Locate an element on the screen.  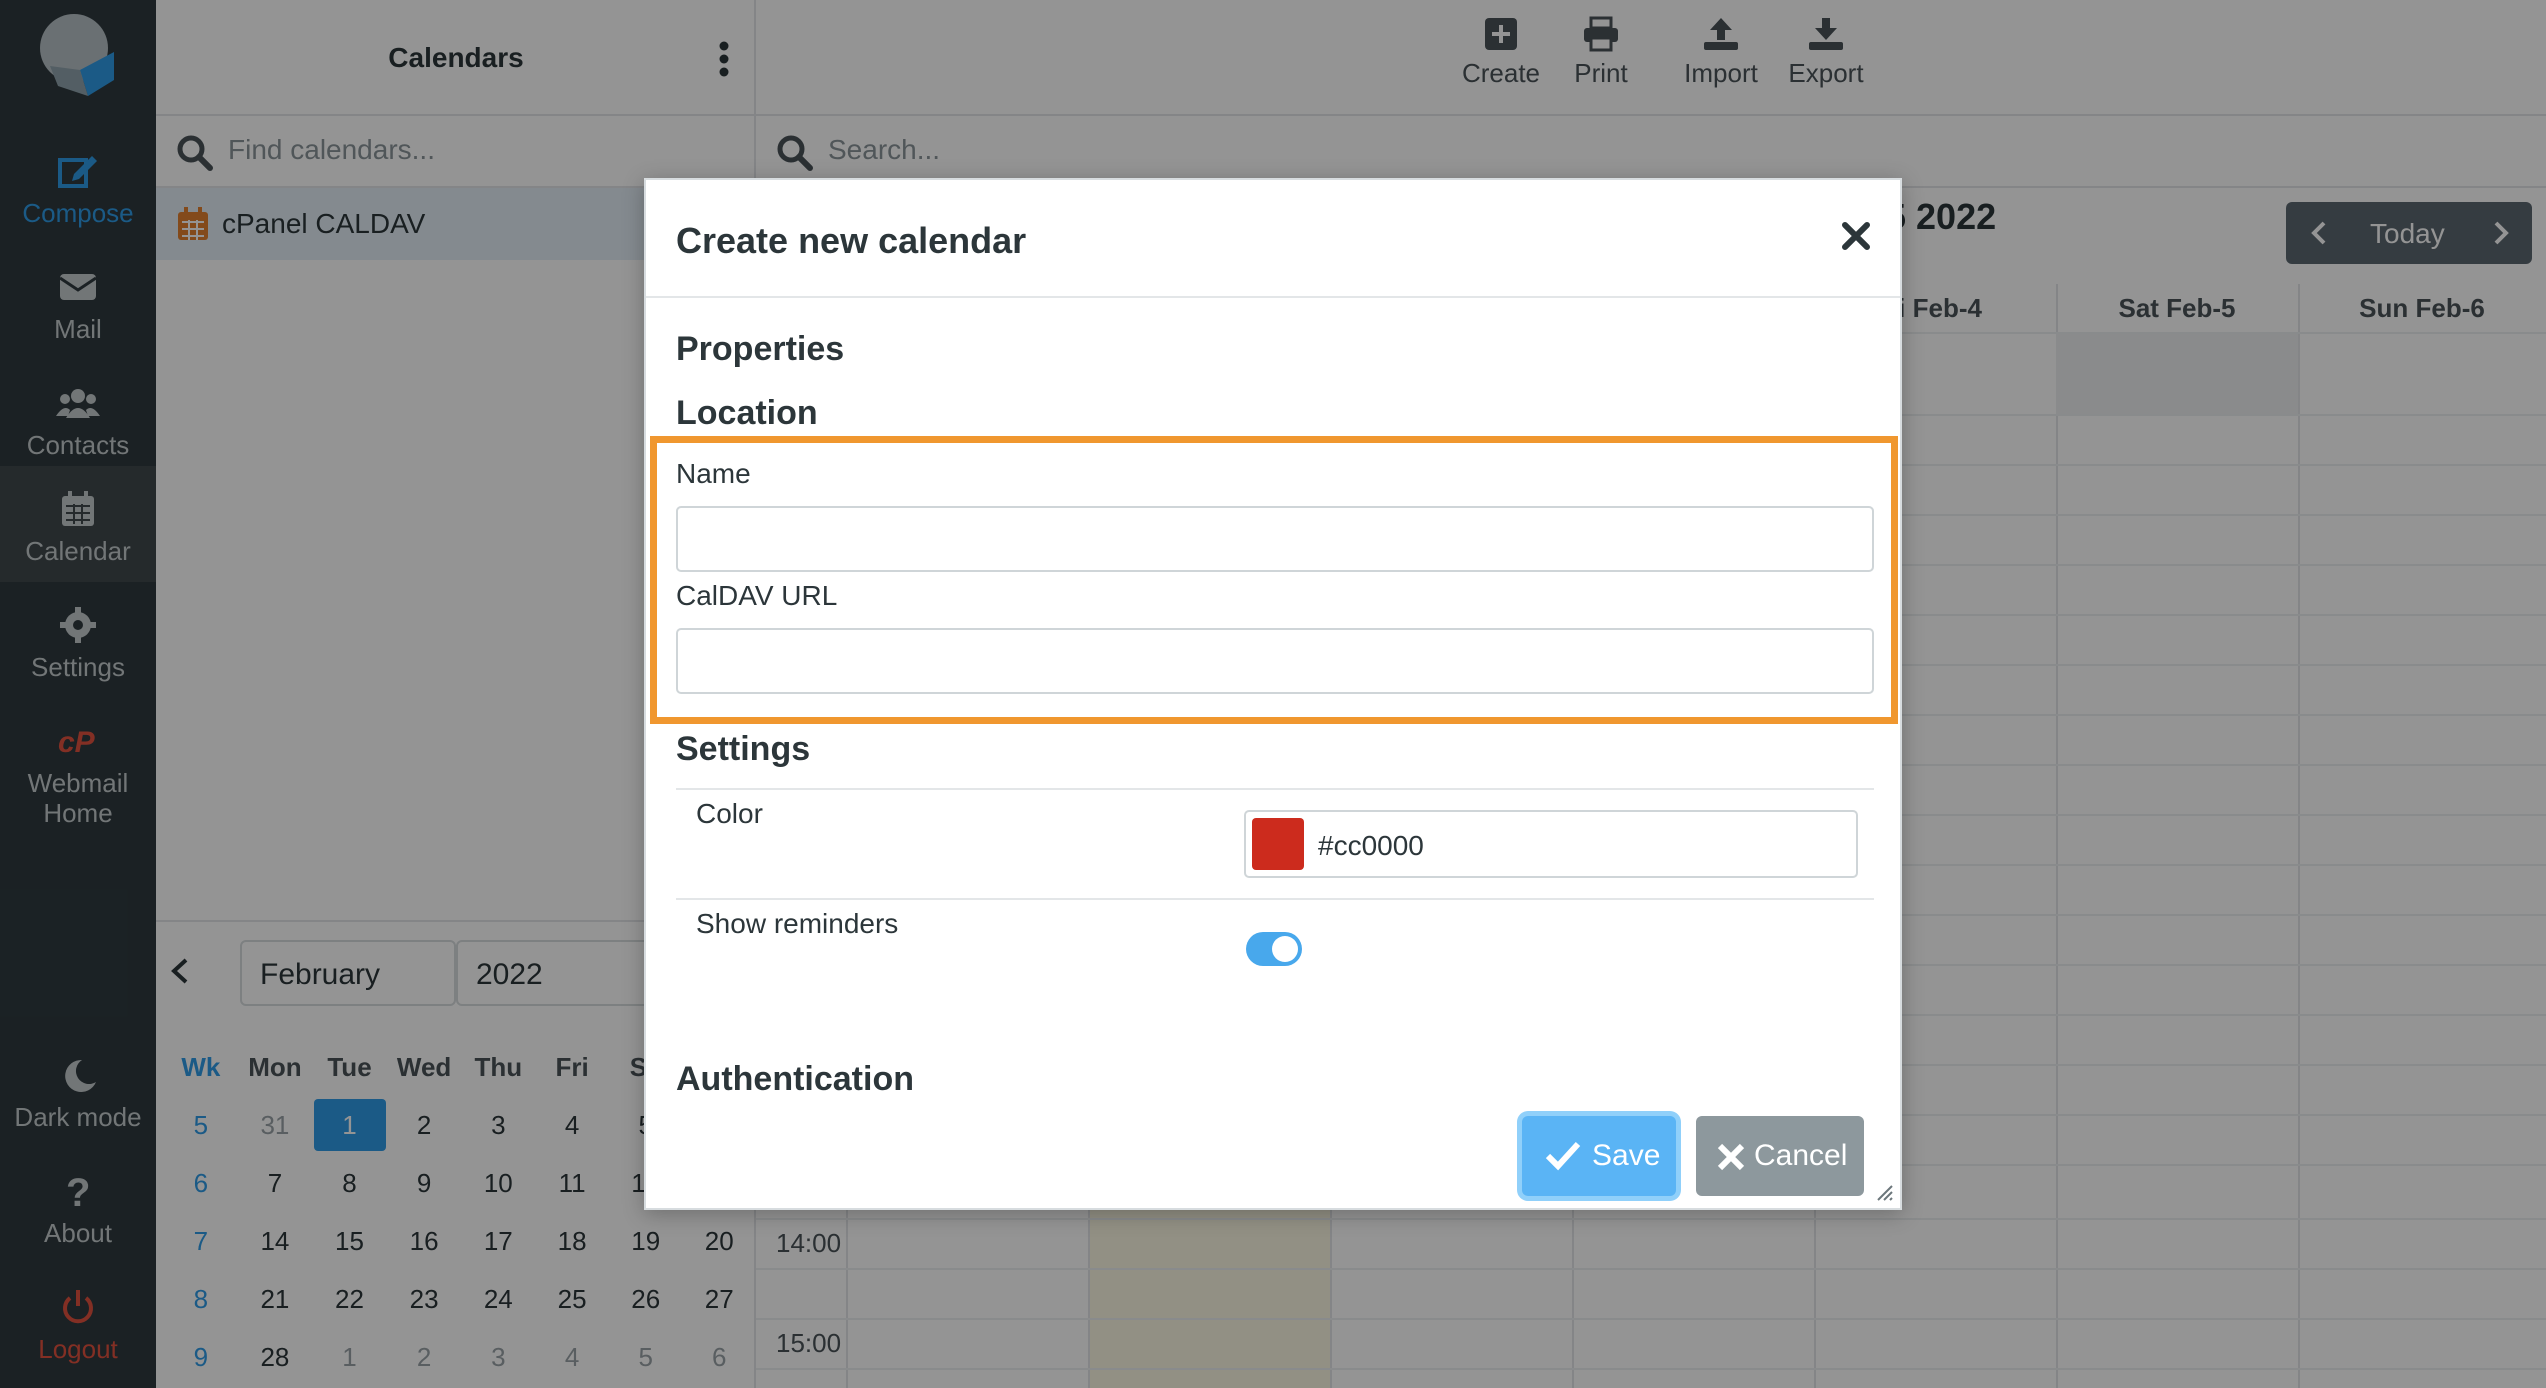
properties-heading: Properties is located at coordinates (760, 349).